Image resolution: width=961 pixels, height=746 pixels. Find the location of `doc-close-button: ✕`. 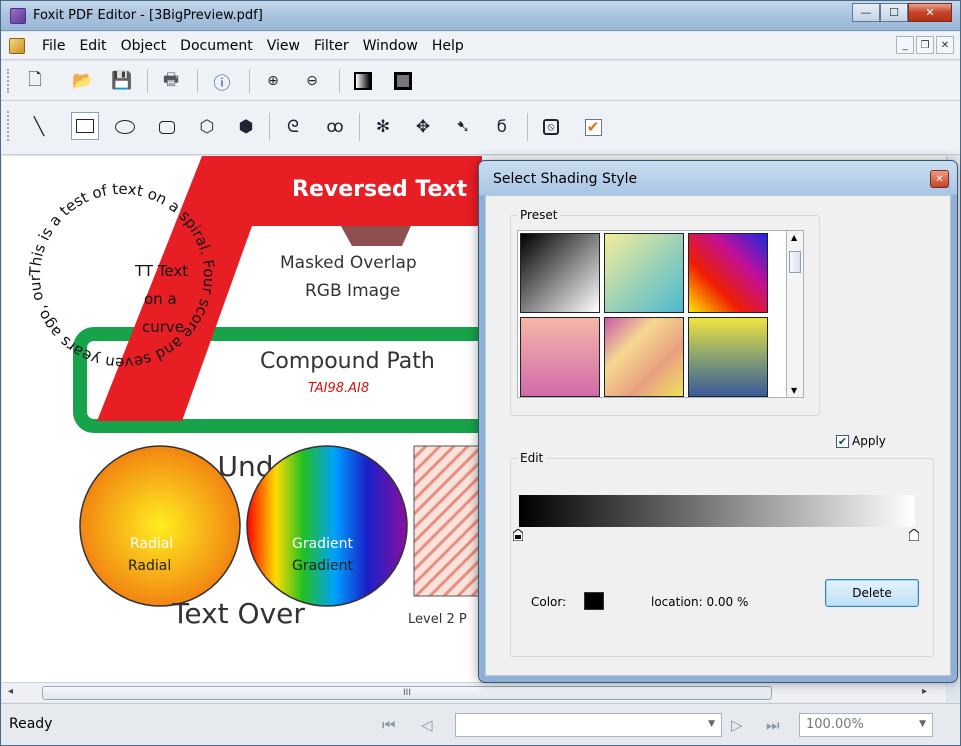

doc-close-button: ✕ is located at coordinates (945, 45).